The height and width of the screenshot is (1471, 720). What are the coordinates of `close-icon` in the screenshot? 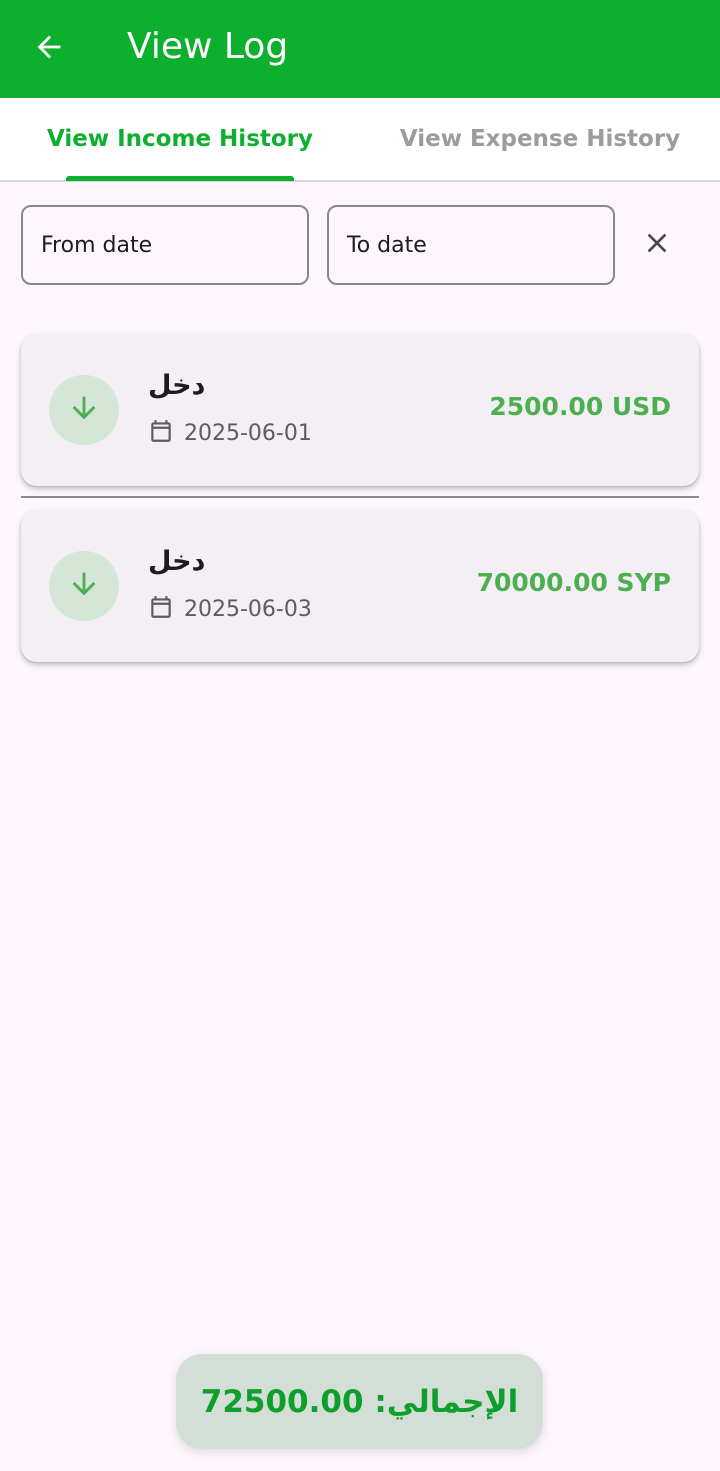 It's located at (657, 245).